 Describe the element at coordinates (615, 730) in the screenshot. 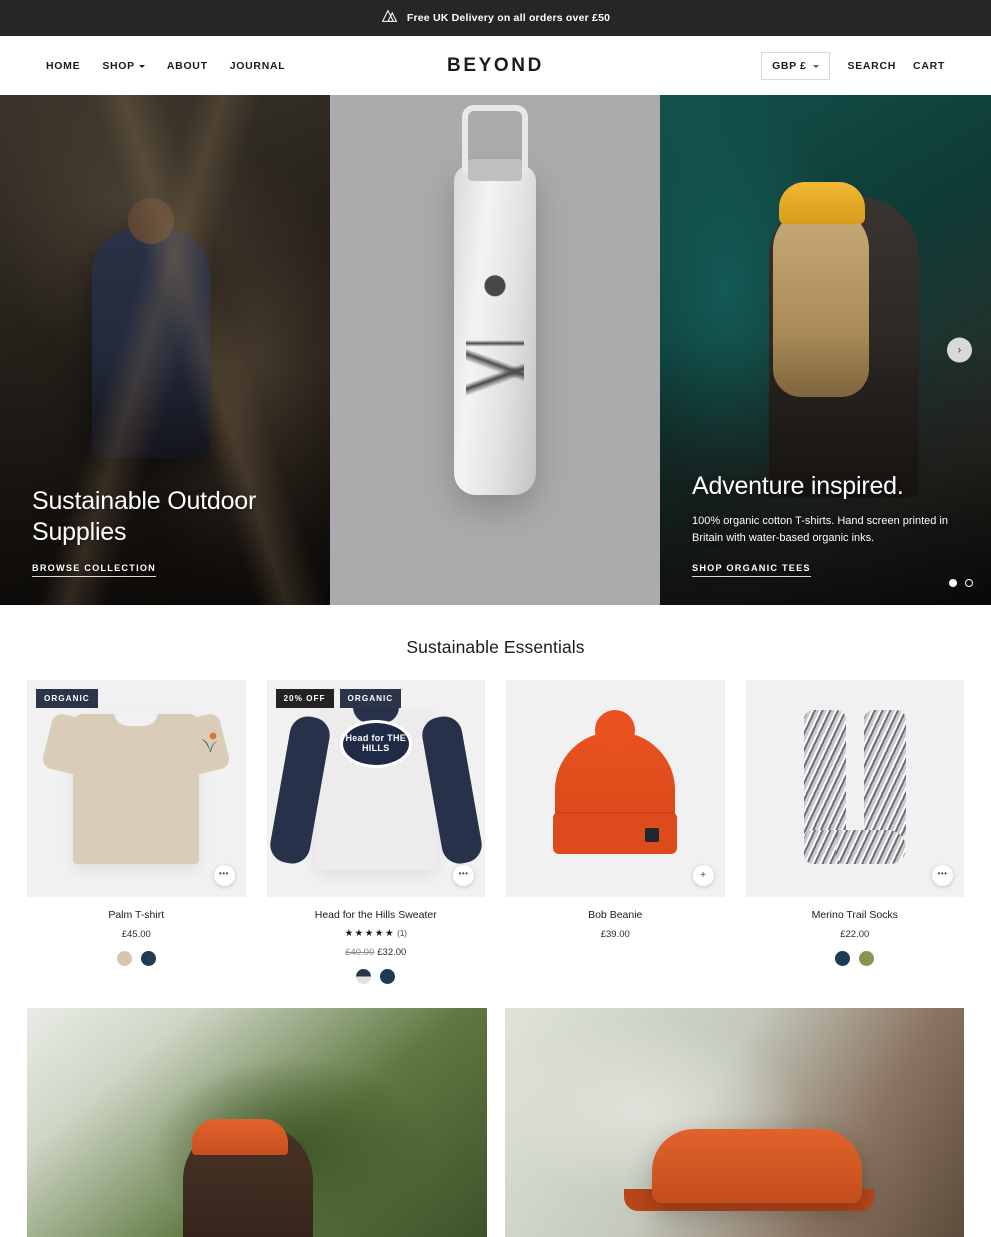

I see `beanie-pom-pom` at that location.